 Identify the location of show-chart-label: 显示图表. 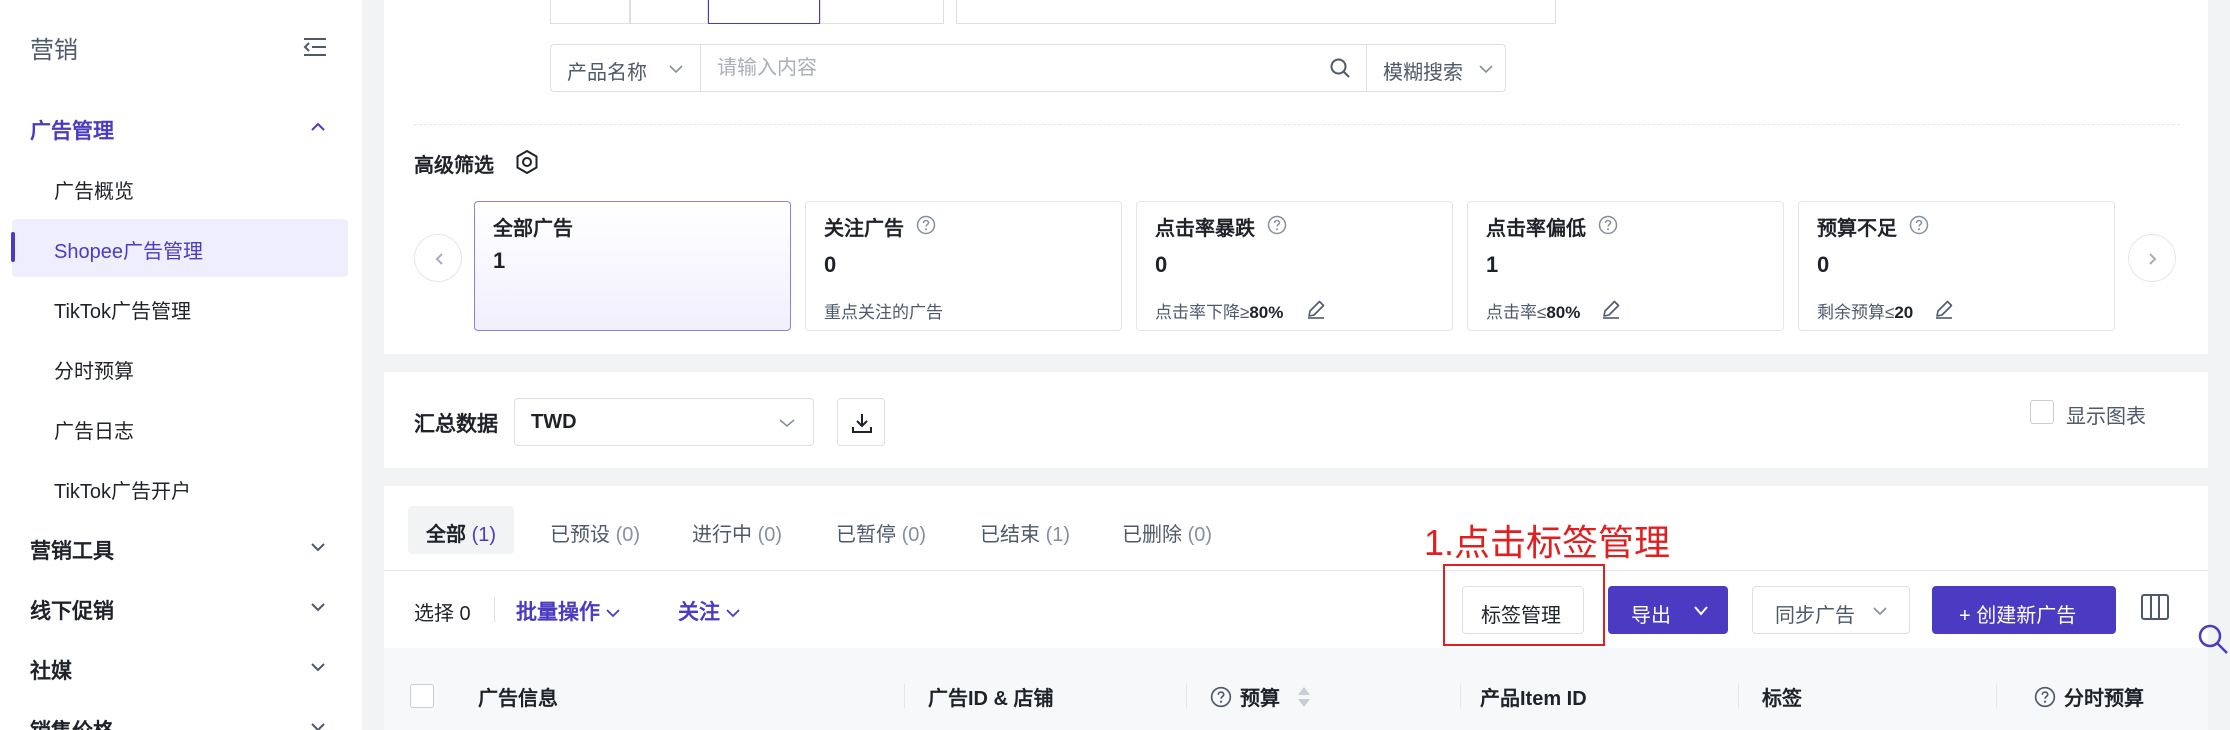
(2106, 417).